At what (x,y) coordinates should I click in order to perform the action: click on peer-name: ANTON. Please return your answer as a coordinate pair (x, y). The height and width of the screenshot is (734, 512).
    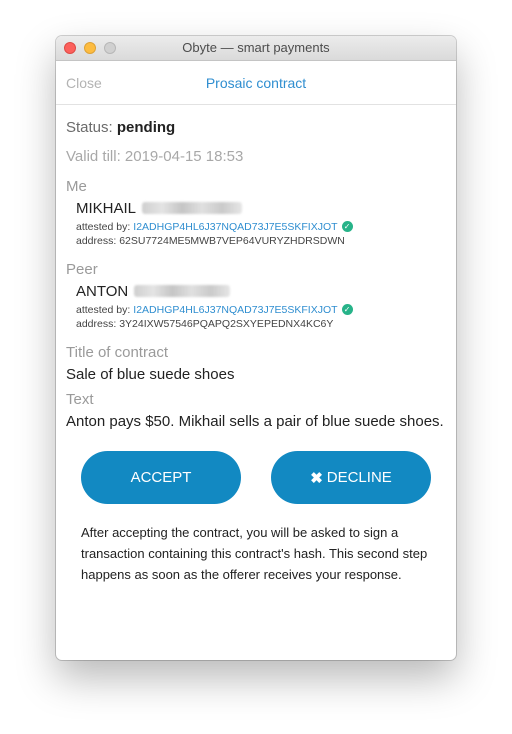
    Looking at the image, I should click on (102, 291).